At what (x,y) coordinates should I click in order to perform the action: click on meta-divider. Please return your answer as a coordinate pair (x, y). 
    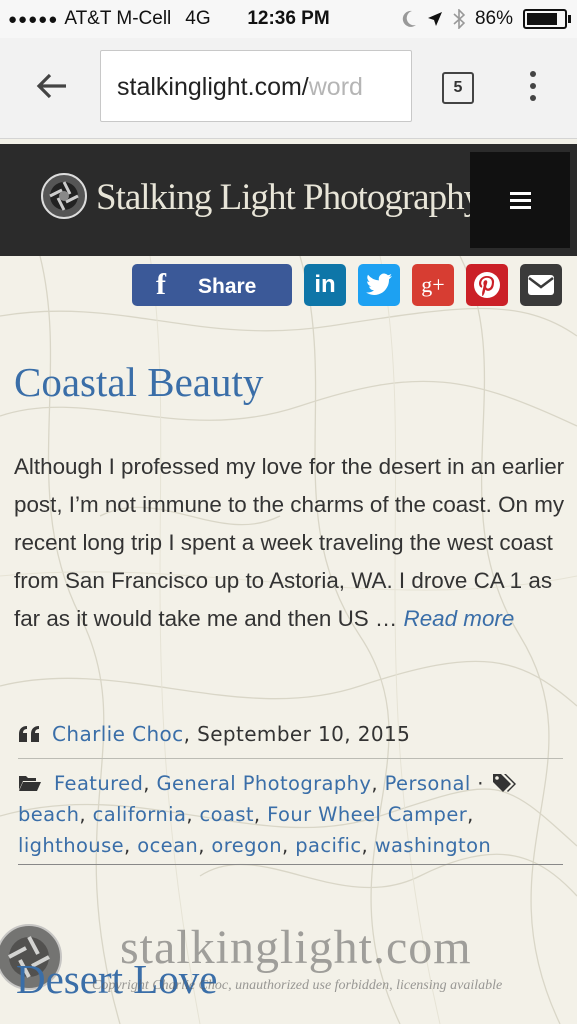
    Looking at the image, I should click on (290, 758).